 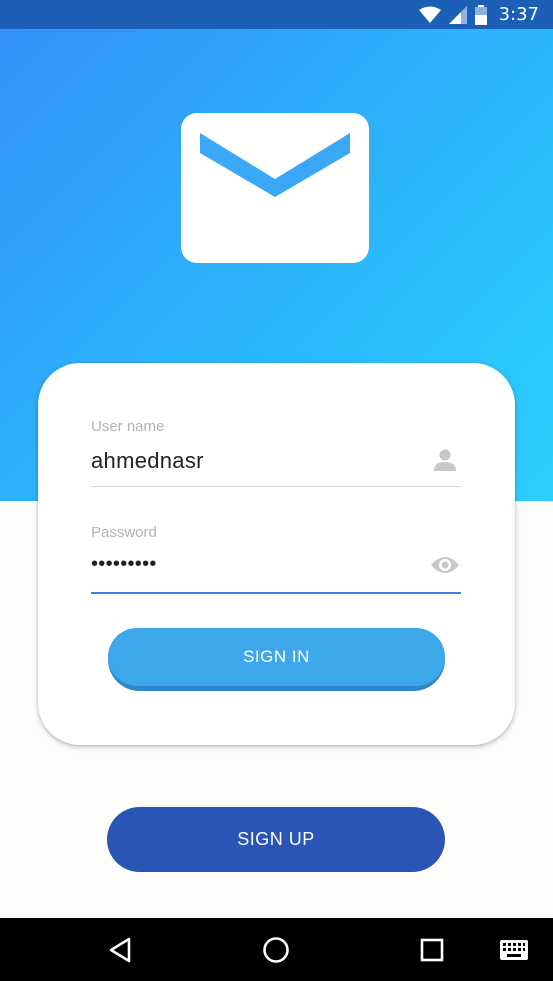 I want to click on cellular-signal-icon, so click(x=457, y=14).